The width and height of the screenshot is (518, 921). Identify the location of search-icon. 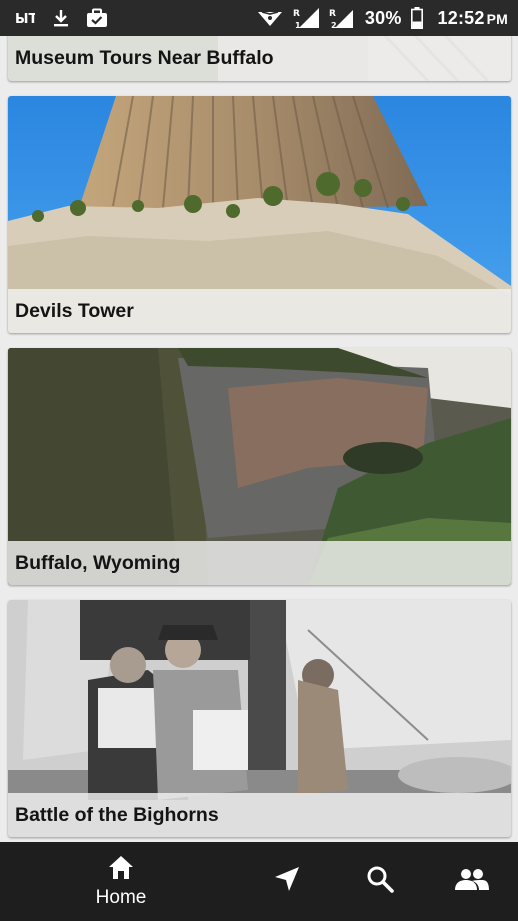
(380, 881).